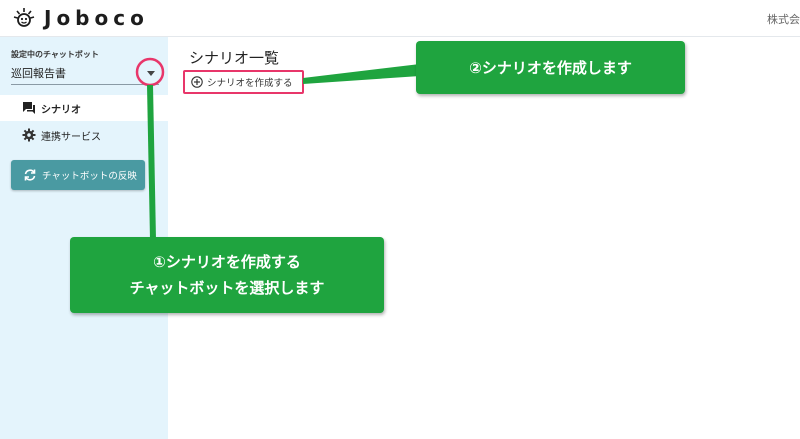 This screenshot has width=800, height=439. I want to click on sync-icon, so click(30, 175).